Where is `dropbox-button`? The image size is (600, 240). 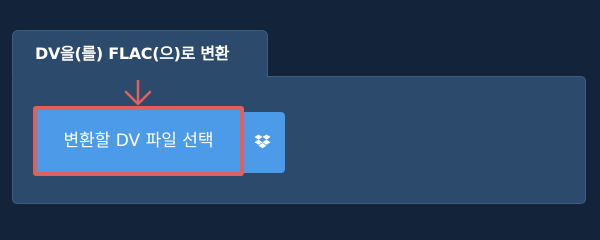
dropbox-button is located at coordinates (262, 142).